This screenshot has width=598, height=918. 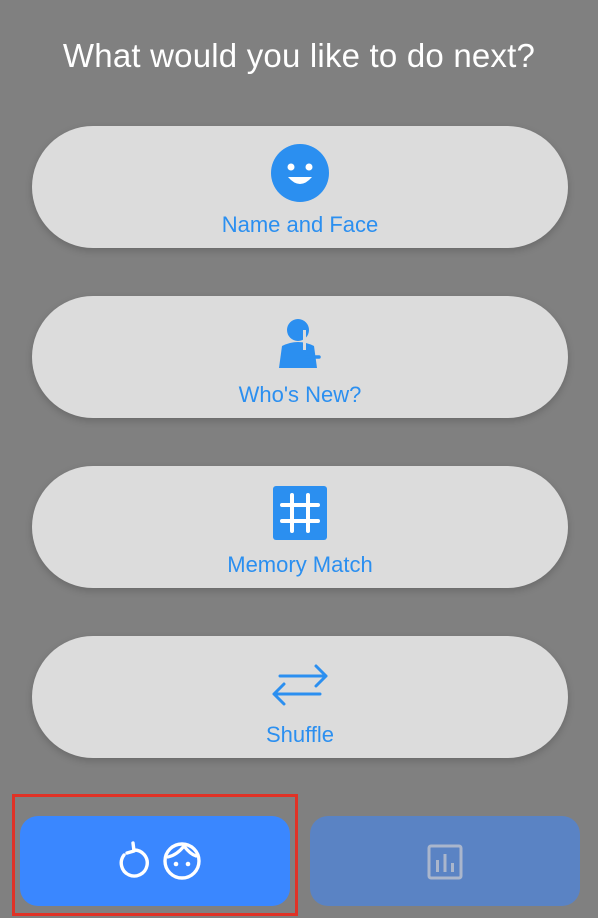 What do you see at coordinates (182, 861) in the screenshot?
I see `face-outline-icon` at bounding box center [182, 861].